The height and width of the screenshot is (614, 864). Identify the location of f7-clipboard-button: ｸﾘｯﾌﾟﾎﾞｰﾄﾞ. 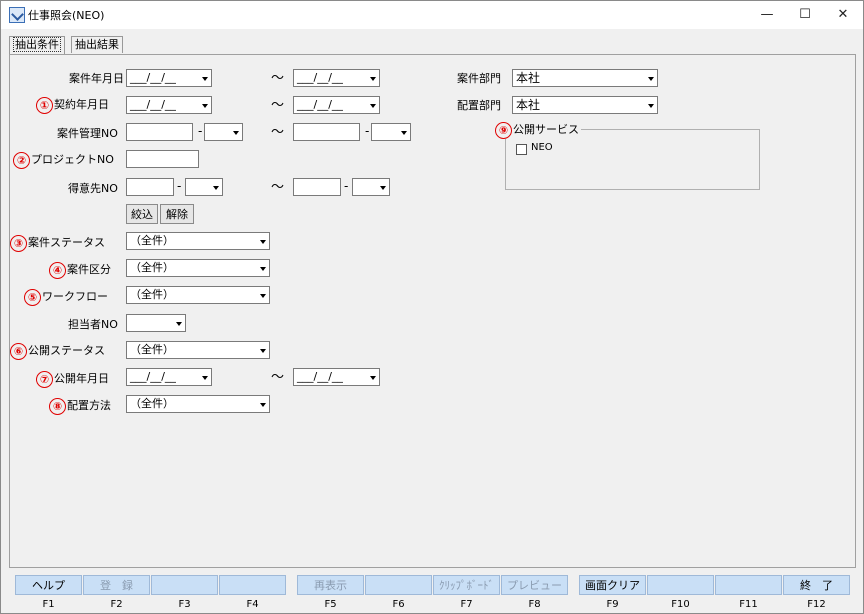
(466, 585).